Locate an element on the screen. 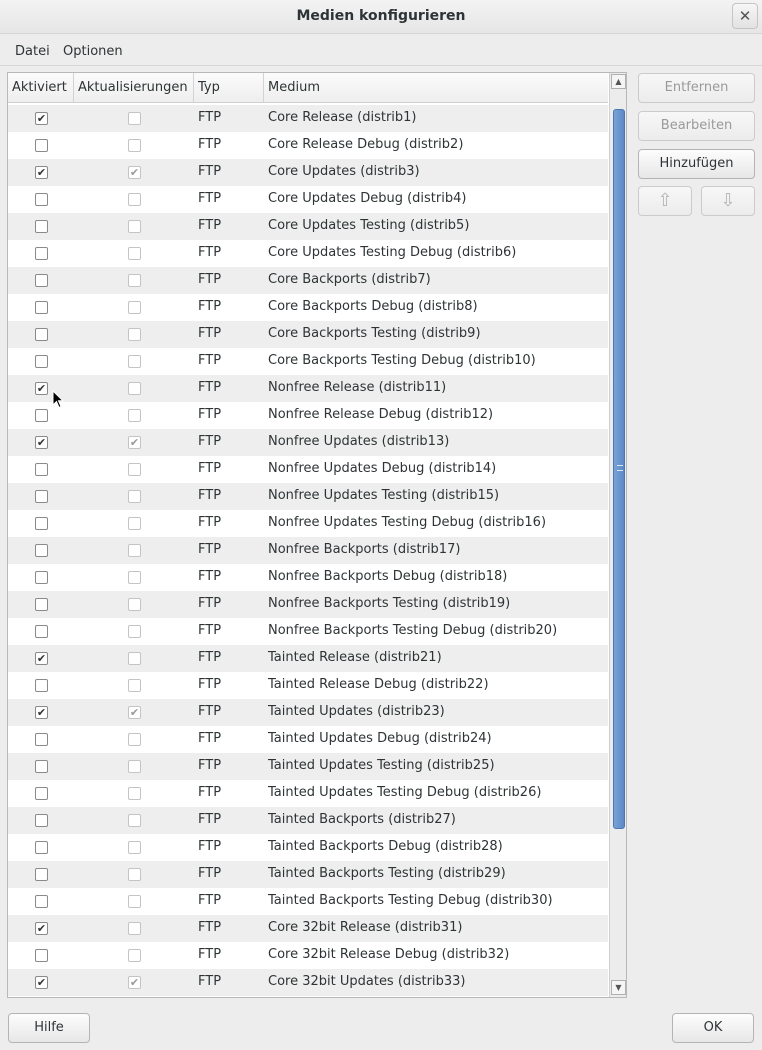  table-row: FTP Core Backports (distrib7) is located at coordinates (308, 280).